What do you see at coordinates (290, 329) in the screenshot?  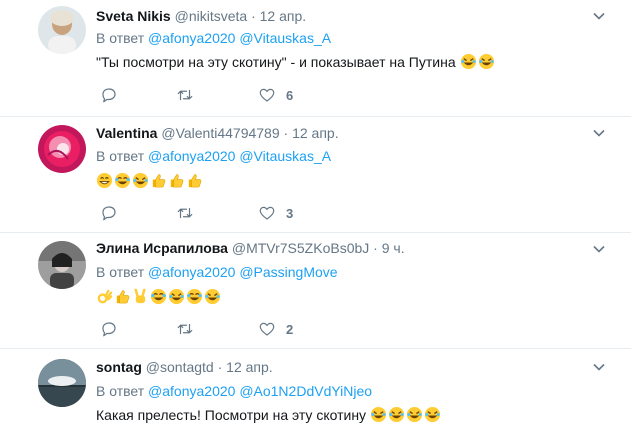 I see `like-count: 2` at bounding box center [290, 329].